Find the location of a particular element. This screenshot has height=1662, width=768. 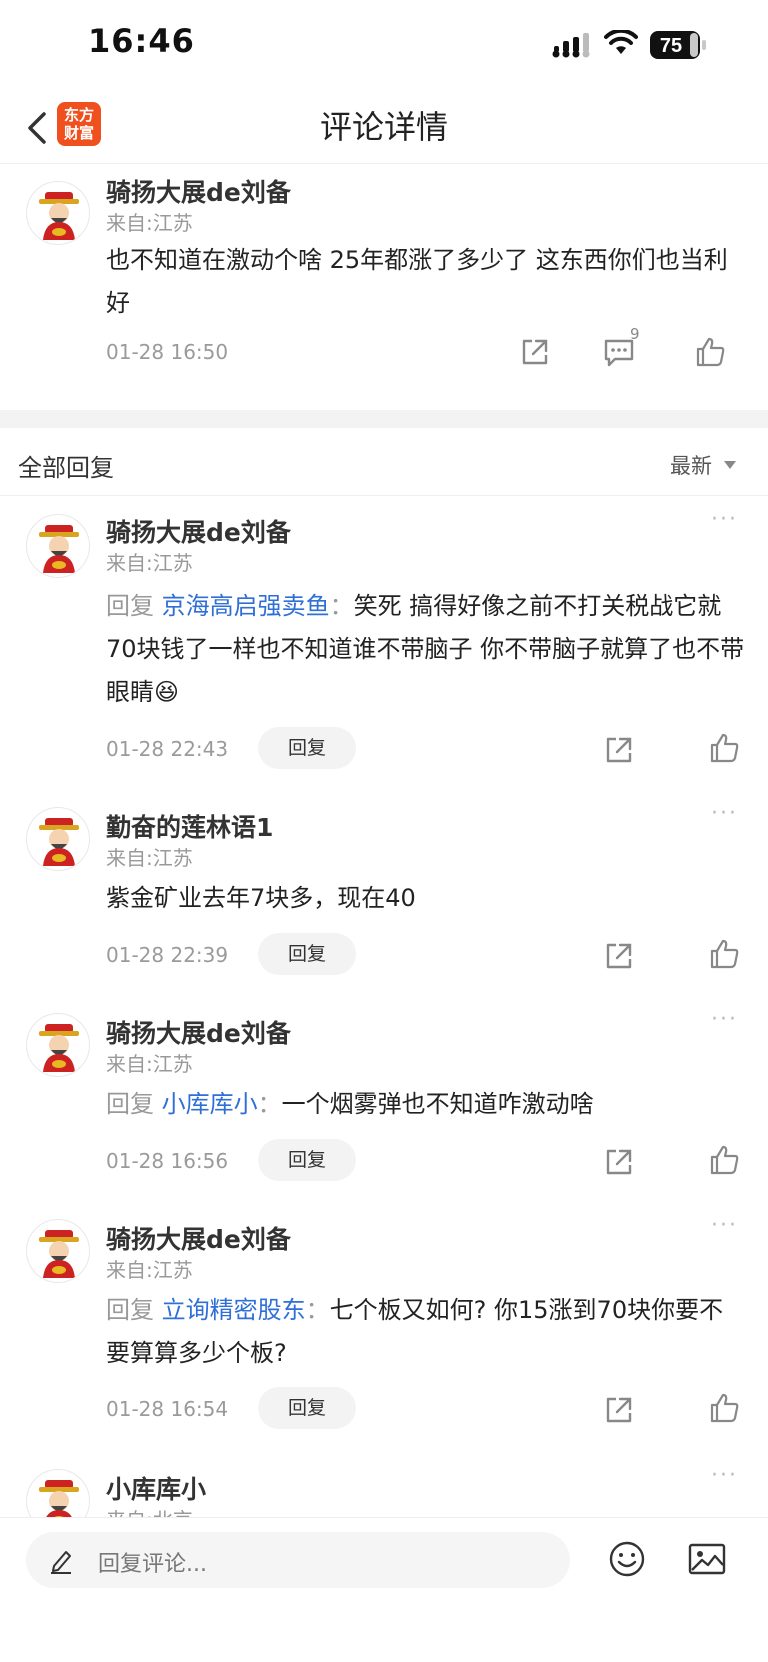

caret-down-icon is located at coordinates (730, 465).